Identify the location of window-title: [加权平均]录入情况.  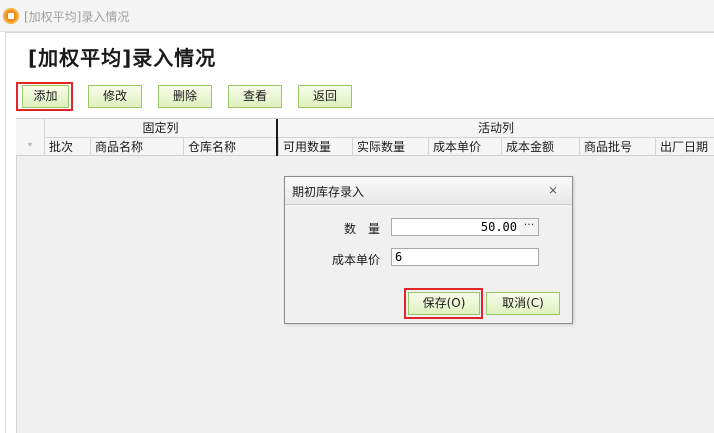
(77, 17).